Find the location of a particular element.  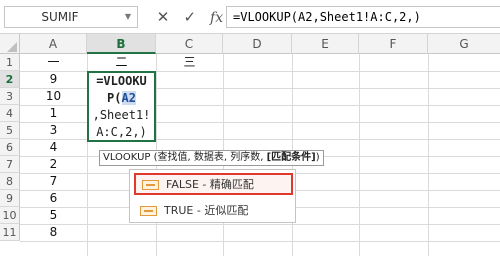

row-header-3: 3 is located at coordinates (10, 96).